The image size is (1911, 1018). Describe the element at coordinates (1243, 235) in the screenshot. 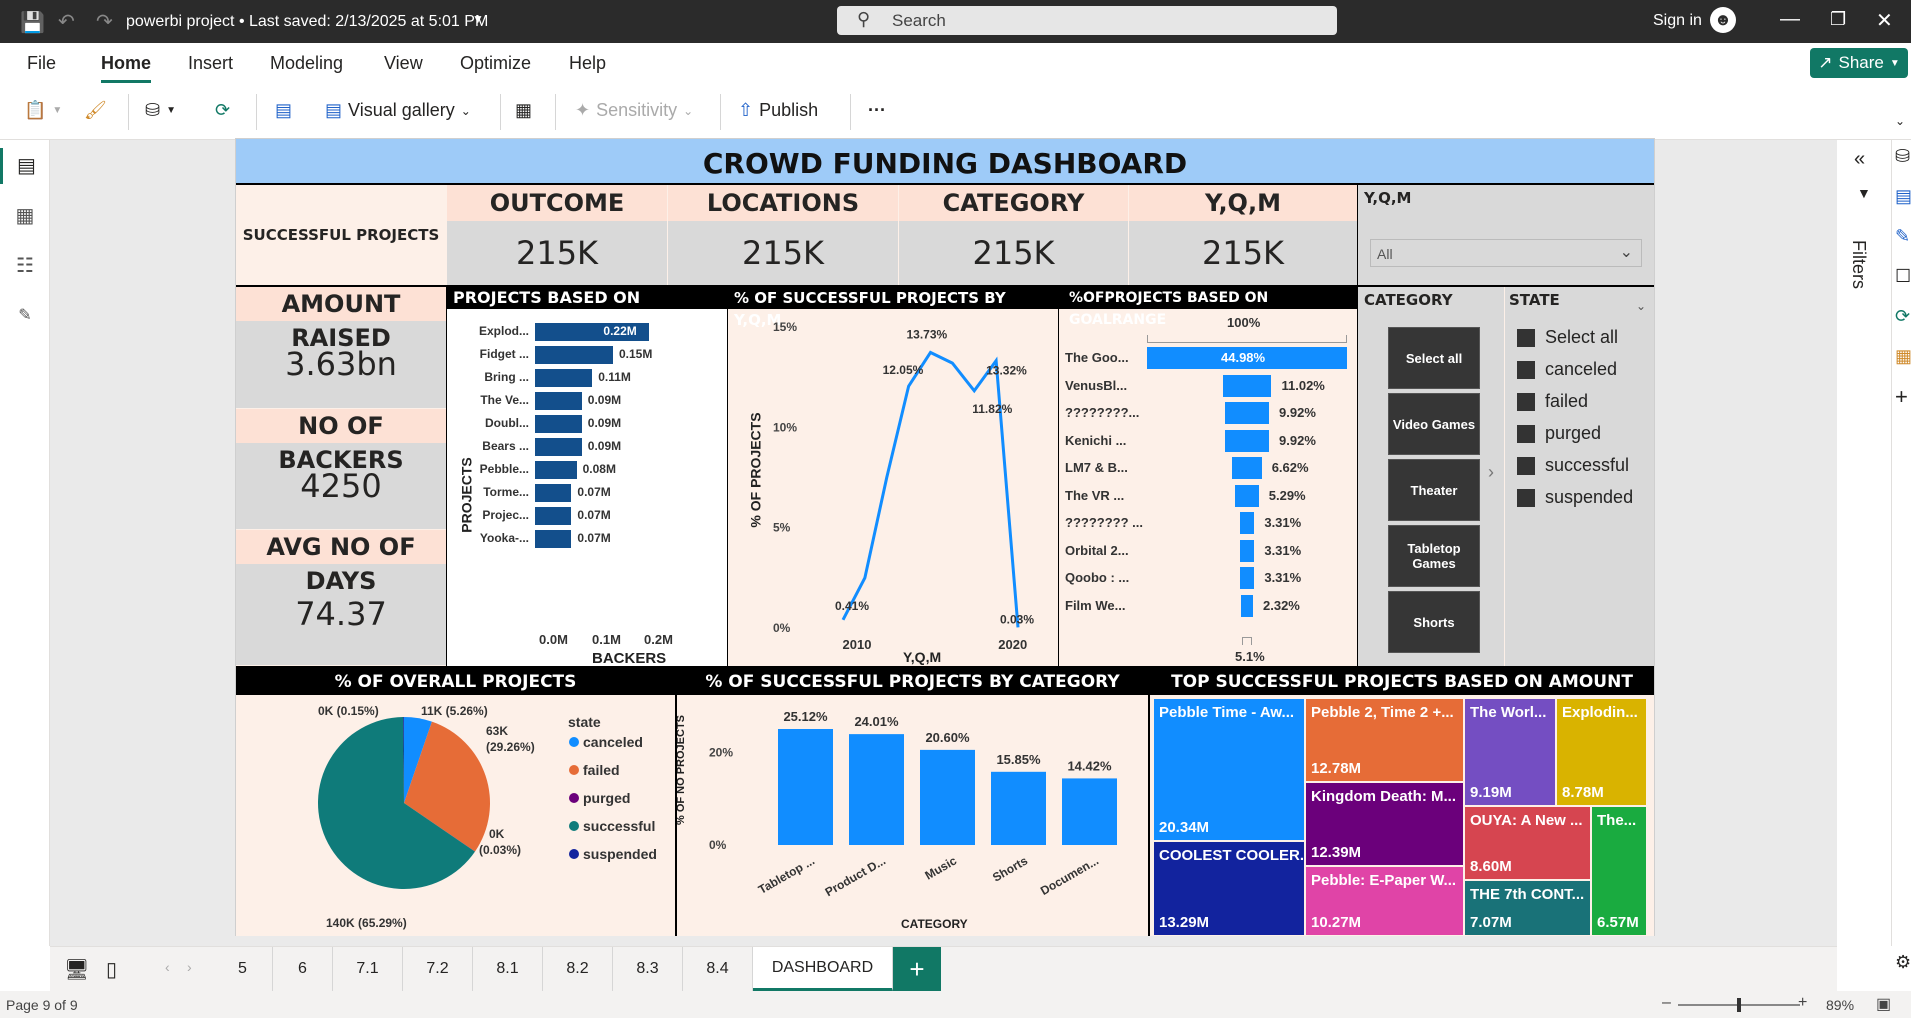

I see `kpi-yqm: Y,Q,M 215K` at that location.